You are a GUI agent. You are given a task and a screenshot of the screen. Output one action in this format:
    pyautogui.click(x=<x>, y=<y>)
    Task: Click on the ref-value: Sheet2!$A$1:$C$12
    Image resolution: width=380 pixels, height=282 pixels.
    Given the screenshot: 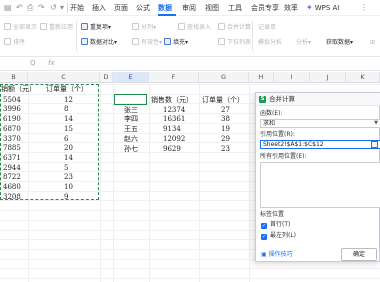 What is the action you would take?
    pyautogui.click(x=293, y=144)
    